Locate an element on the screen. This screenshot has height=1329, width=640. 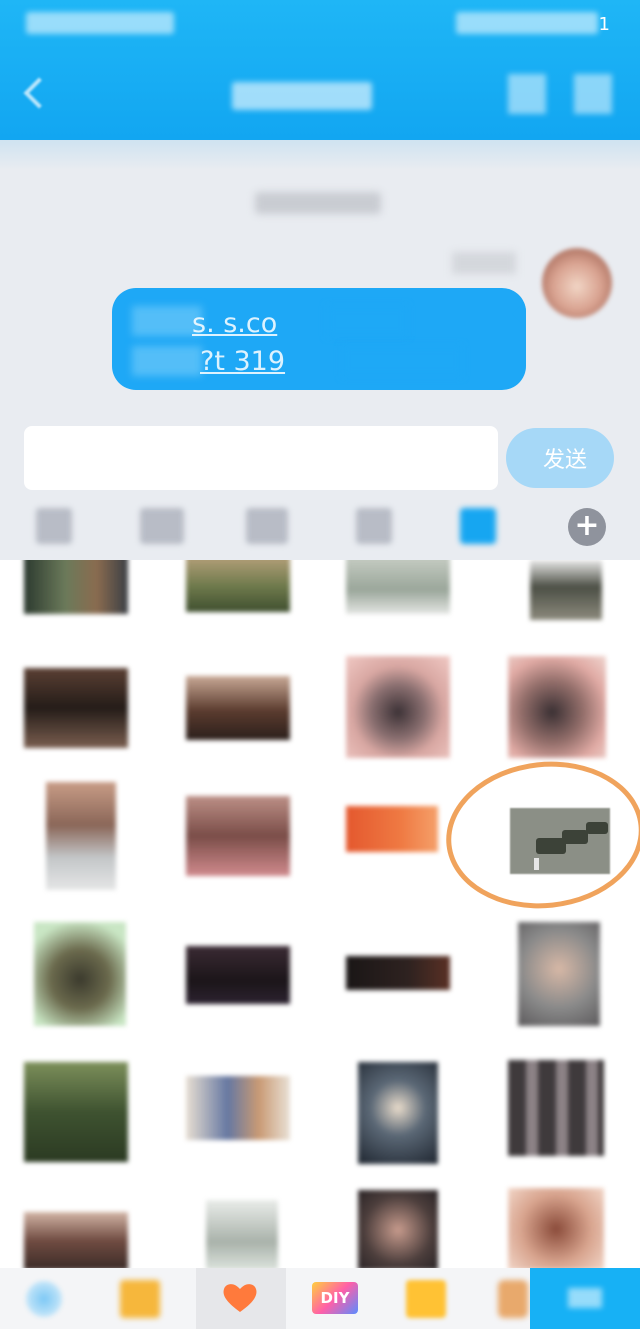
message-link-line1: s. s.co is located at coordinates (234, 323).